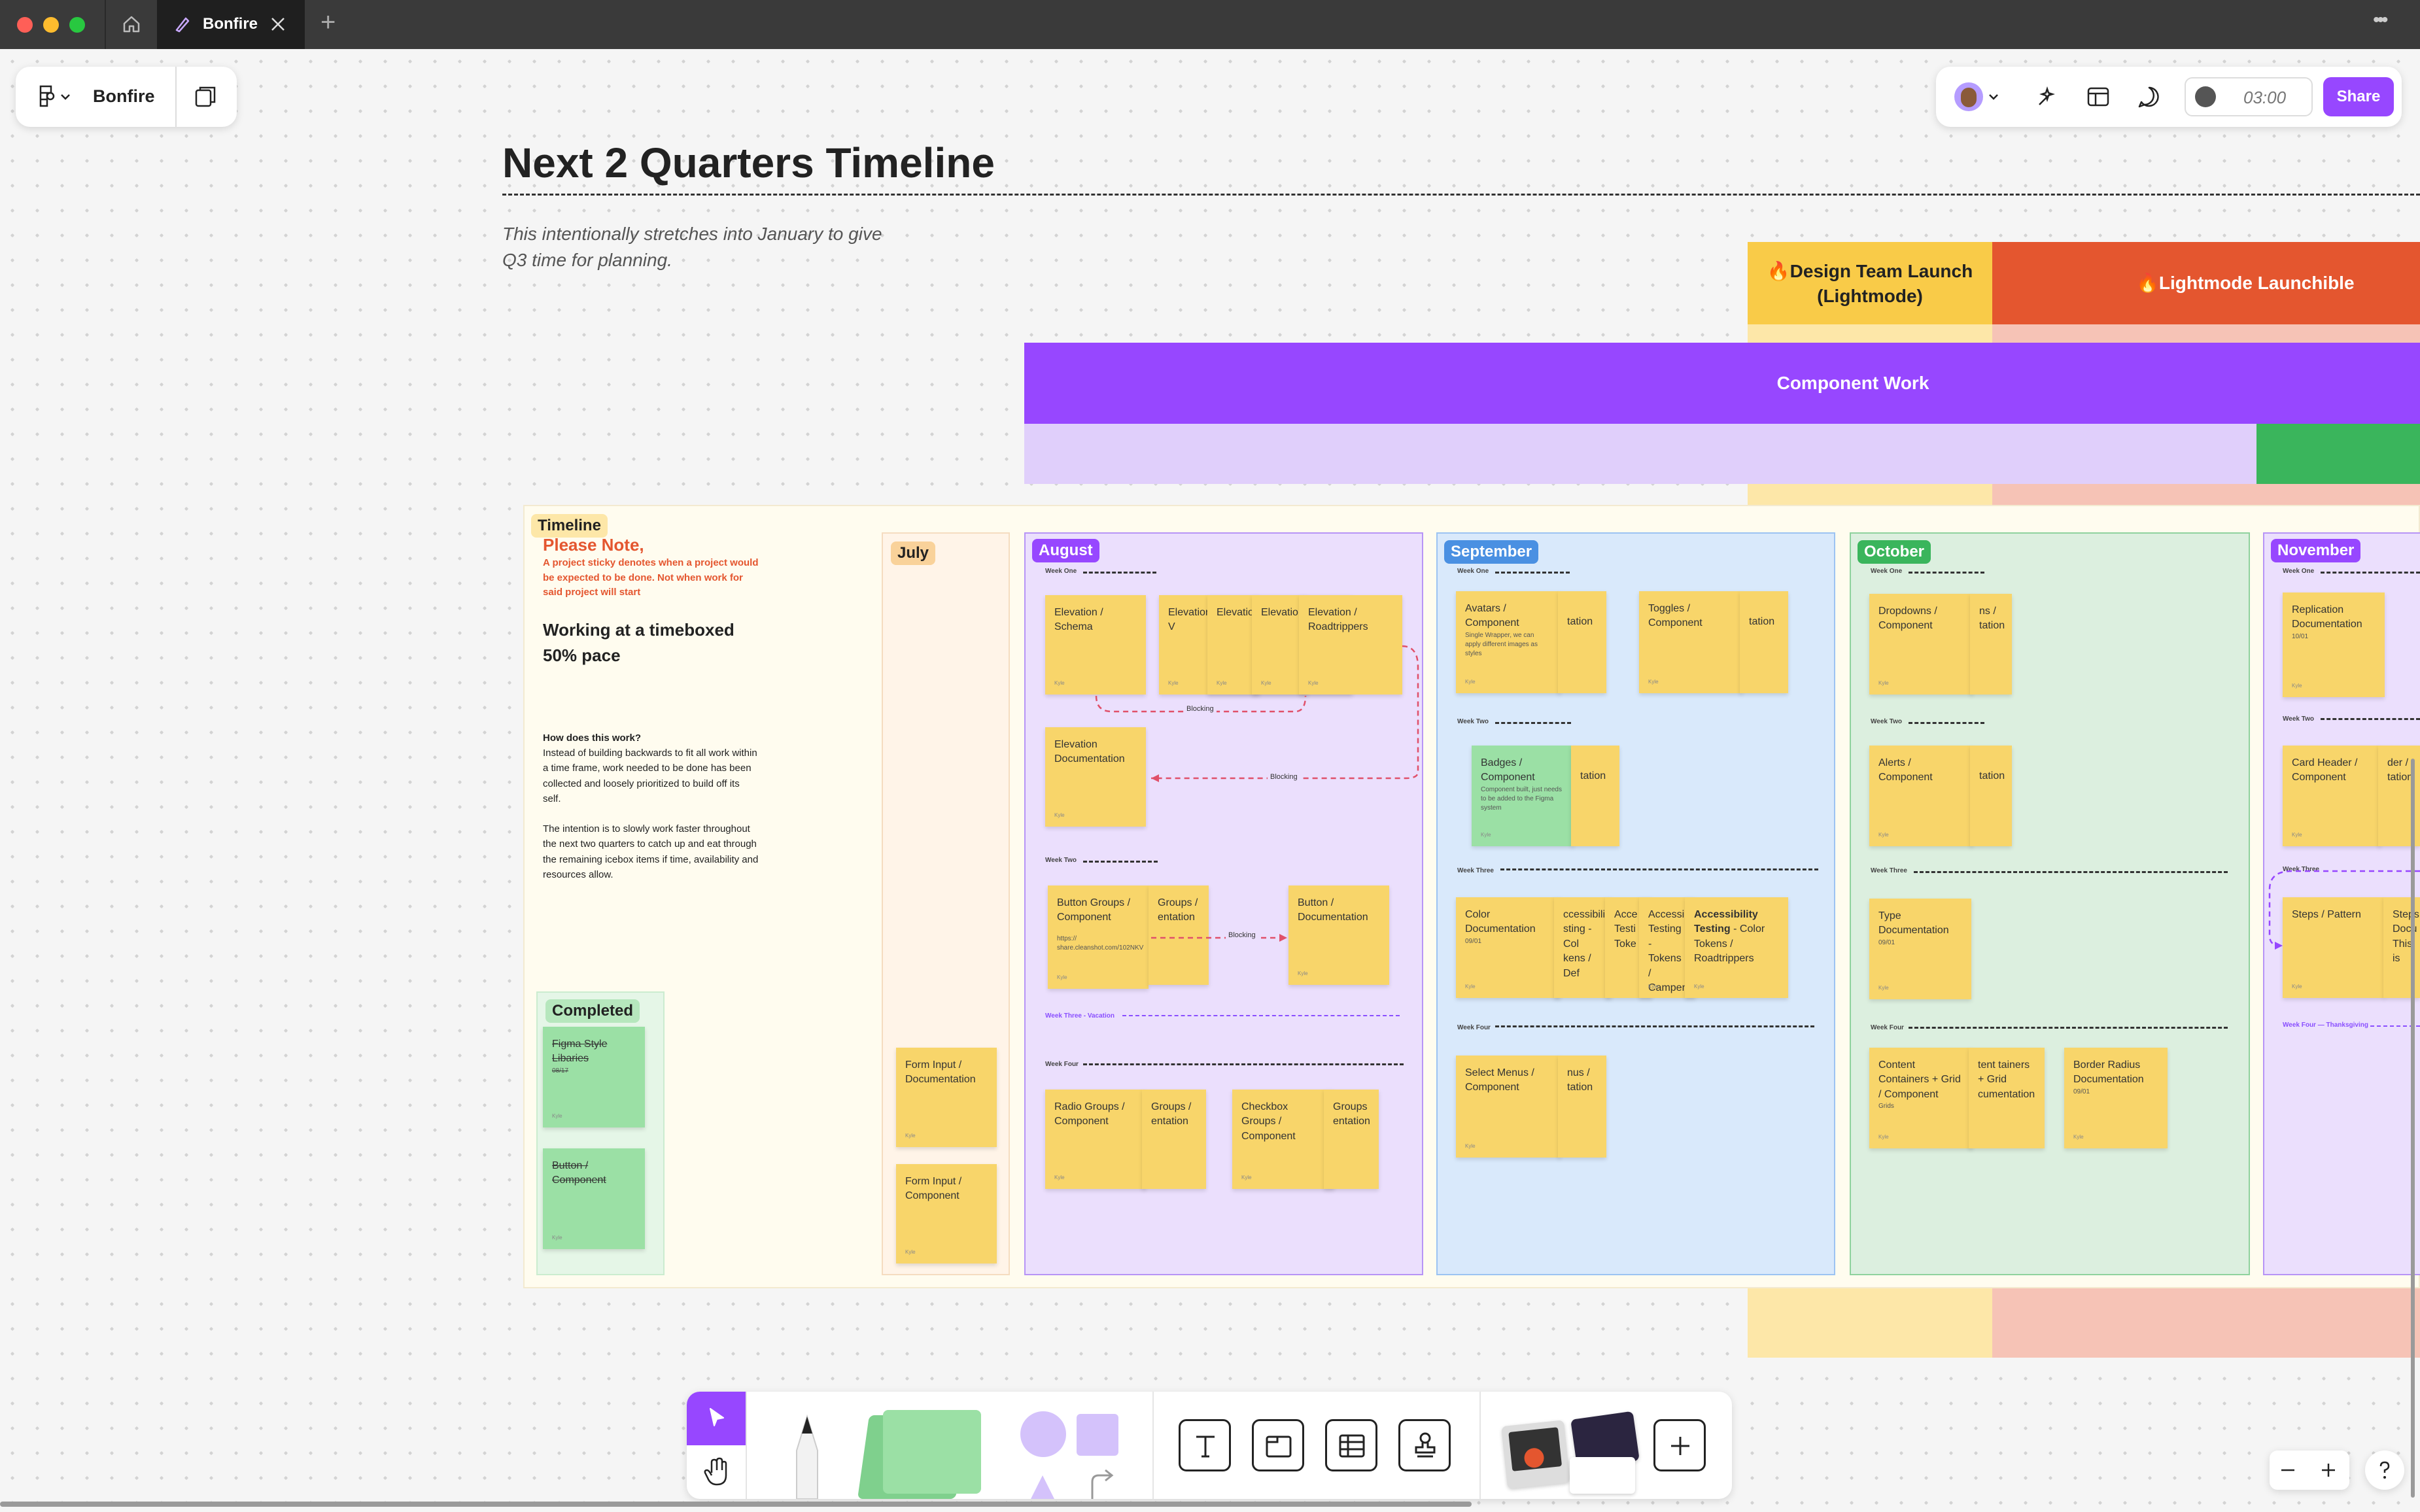 Image resolution: width=2420 pixels, height=1512 pixels. I want to click on sticky-note: ns / tation, so click(1991, 644).